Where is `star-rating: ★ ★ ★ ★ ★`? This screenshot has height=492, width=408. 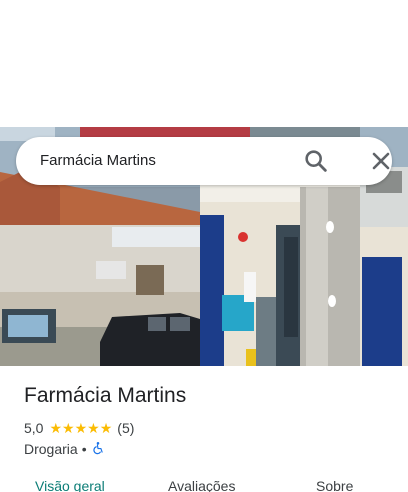 star-rating: ★ ★ ★ ★ ★ is located at coordinates (80, 428).